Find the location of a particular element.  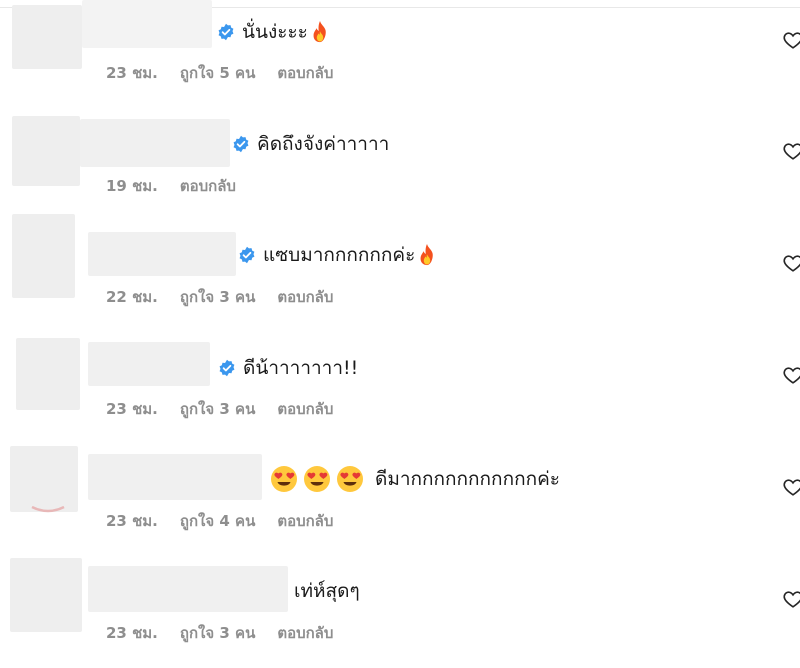

emoji-group is located at coordinates (319, 479).